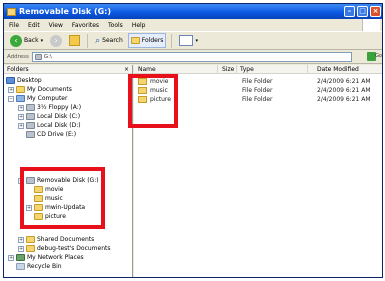 The width and height of the screenshot is (385, 281). I want to click on tree-item-label: debug-test's Documents, so click(74, 248).